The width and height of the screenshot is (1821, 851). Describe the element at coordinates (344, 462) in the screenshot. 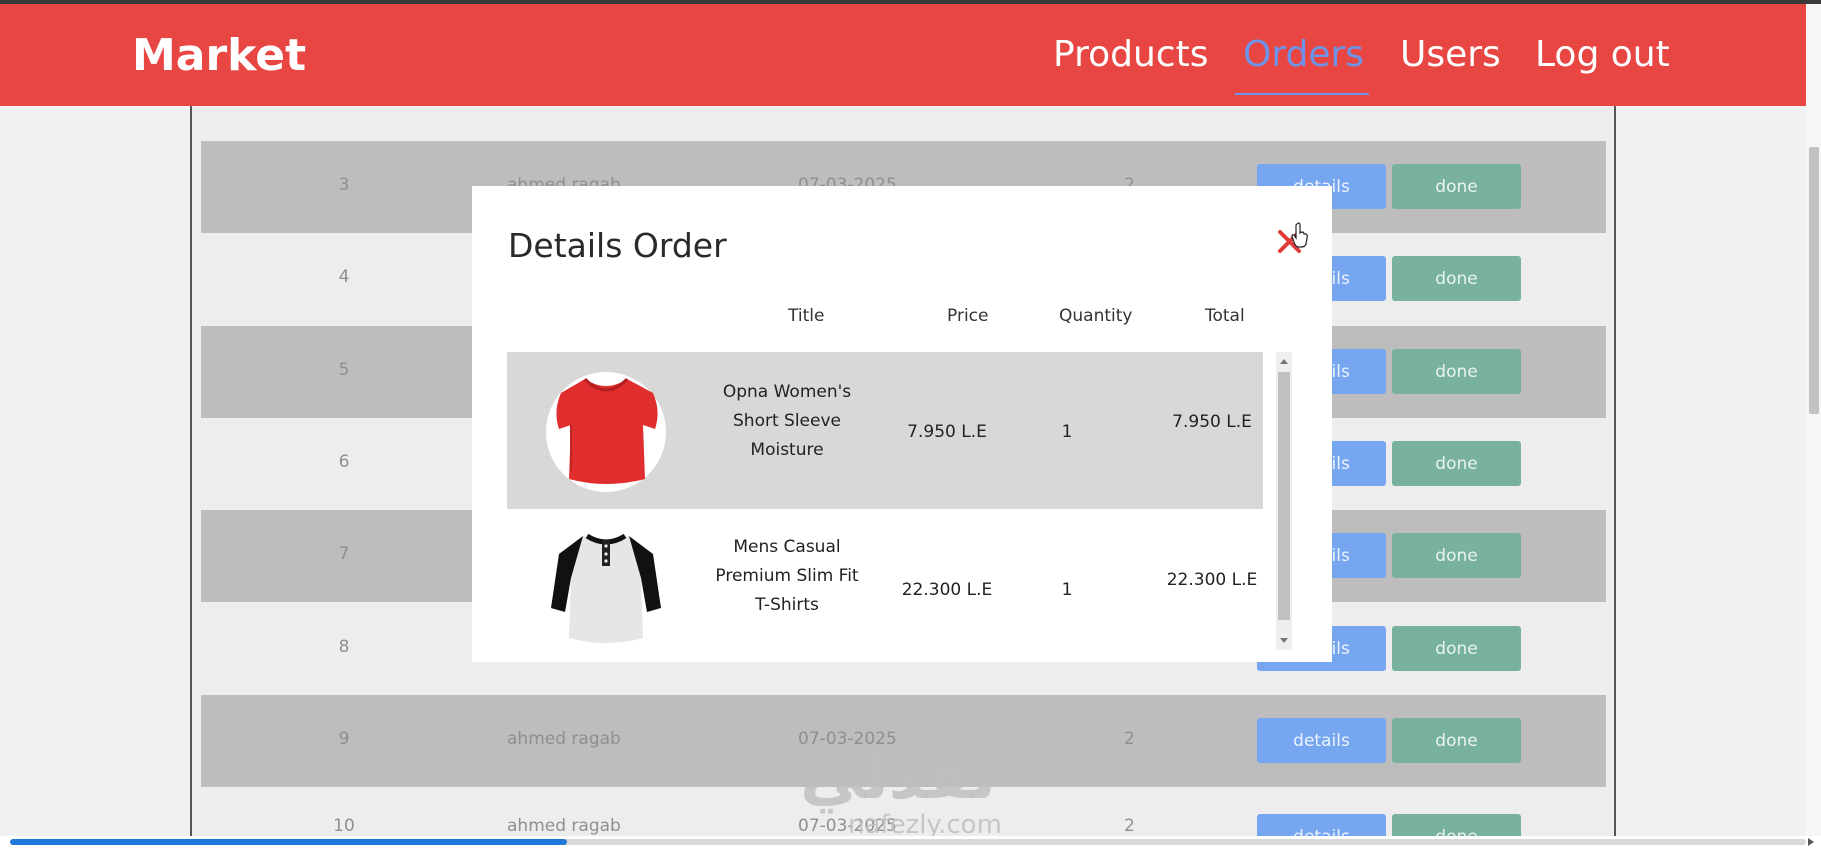

I see `order-id: 6` at that location.